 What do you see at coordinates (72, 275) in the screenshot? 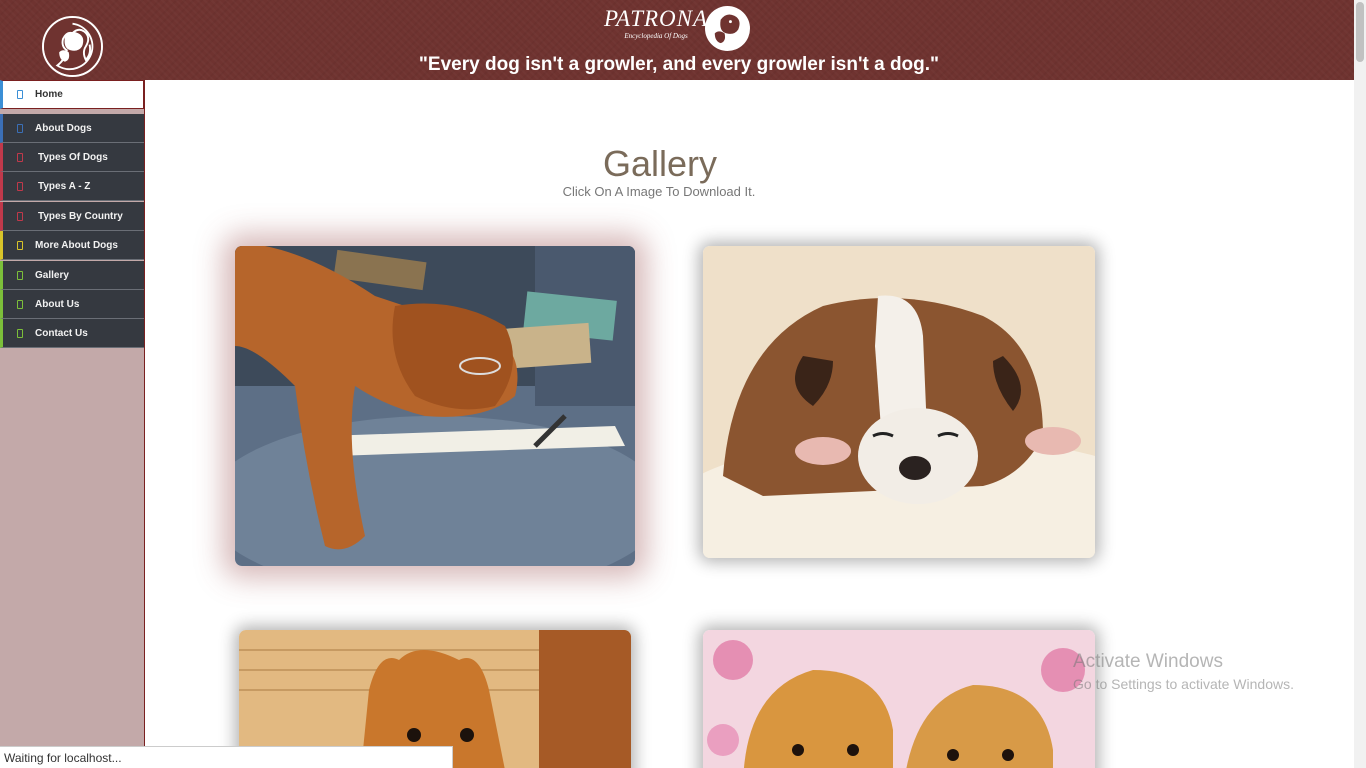
I see `sidebar-item-gallery: Gallery` at bounding box center [72, 275].